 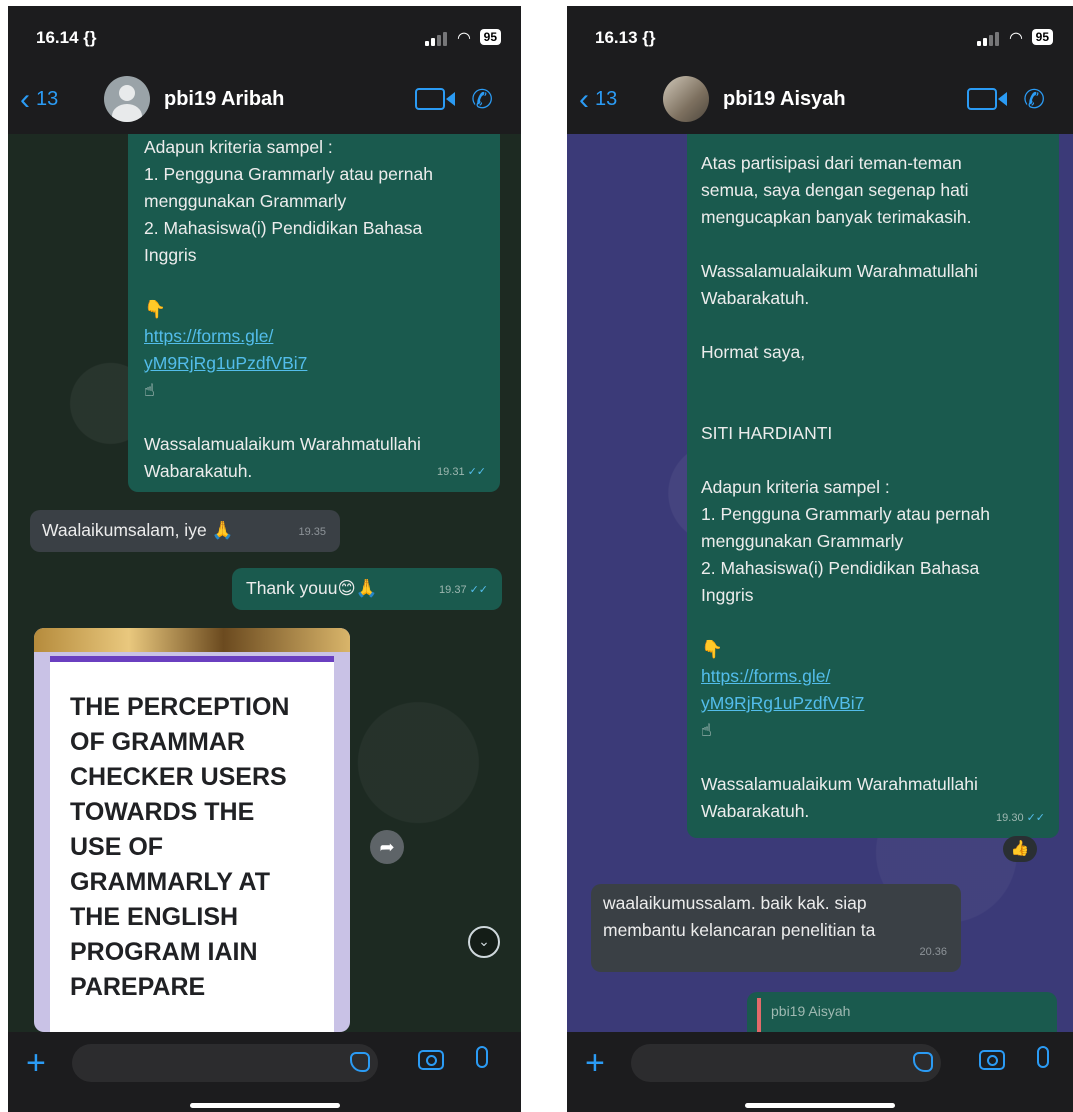 What do you see at coordinates (767, 433) in the screenshot?
I see `message-line: SITI HARDIANTI` at bounding box center [767, 433].